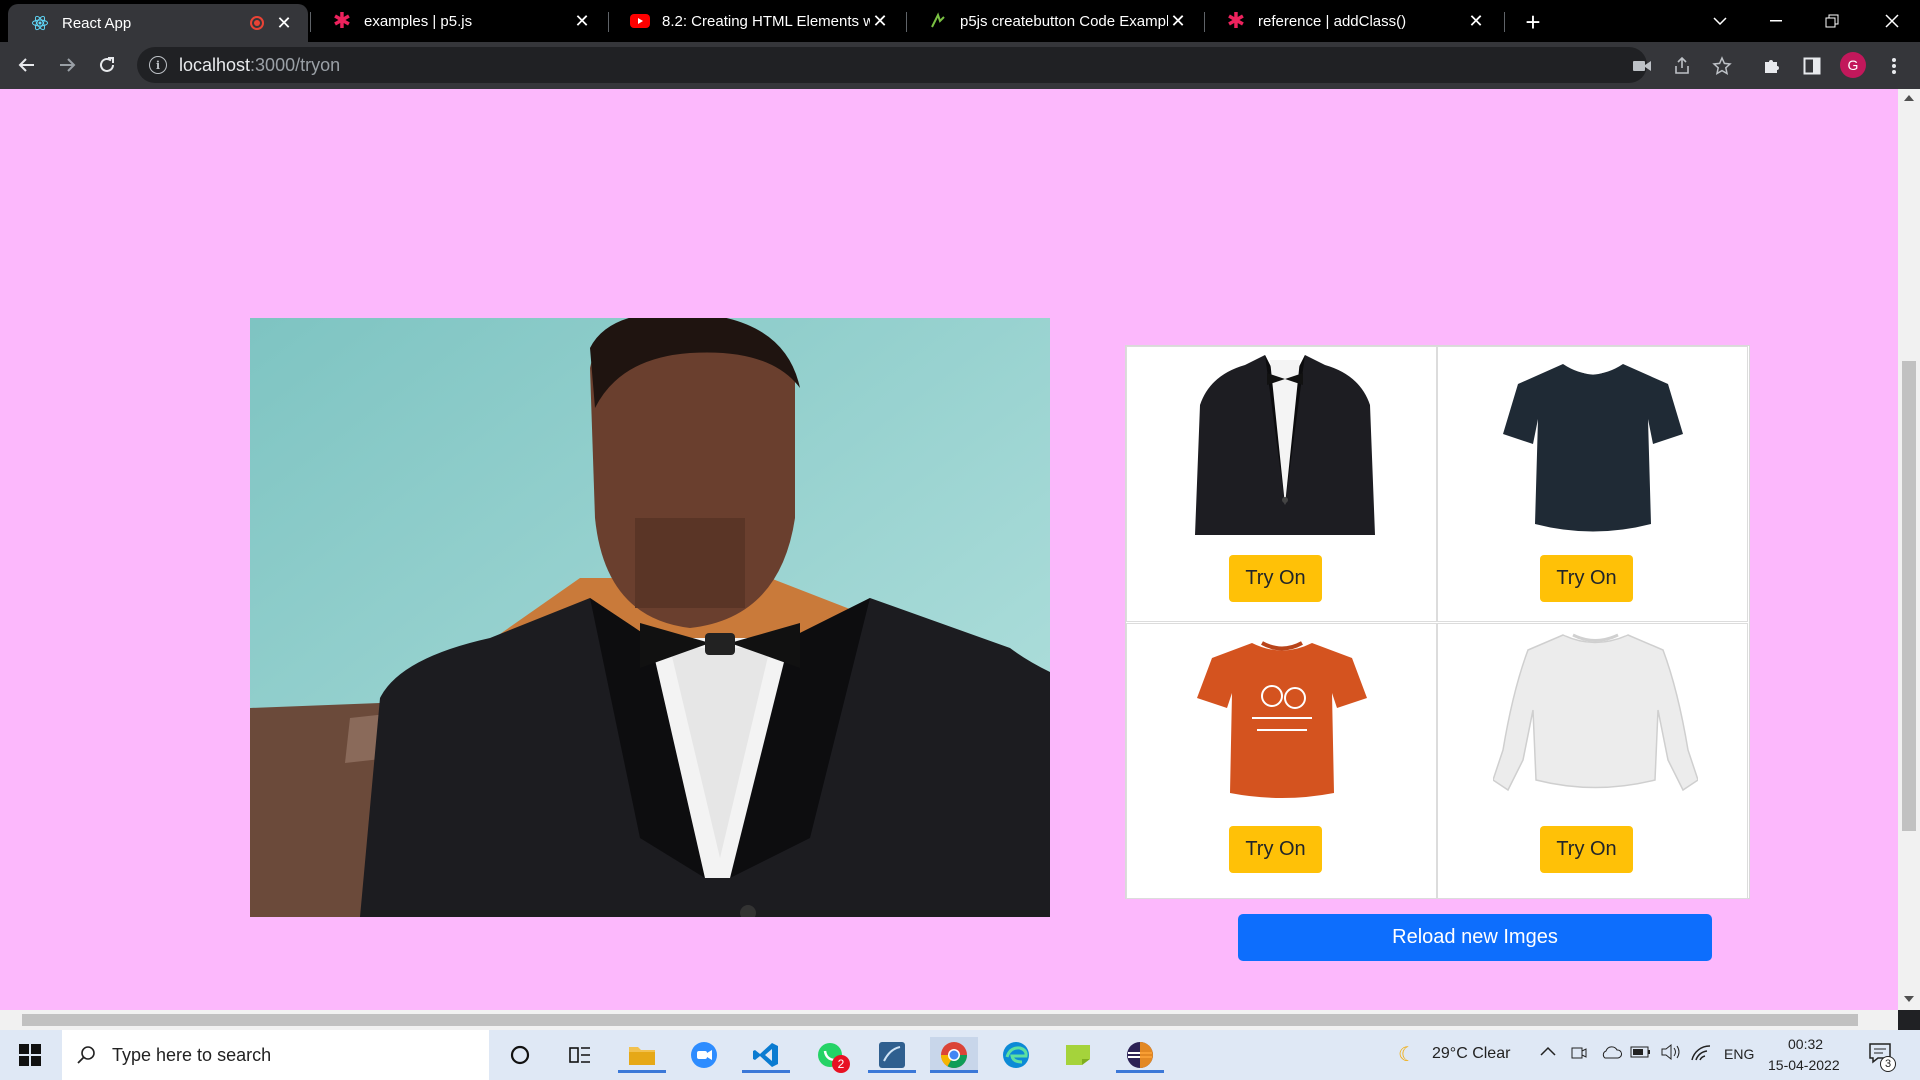 The image size is (1920, 1080). Describe the element at coordinates (642, 1055) in the screenshot. I see `file-explorer-icon` at that location.